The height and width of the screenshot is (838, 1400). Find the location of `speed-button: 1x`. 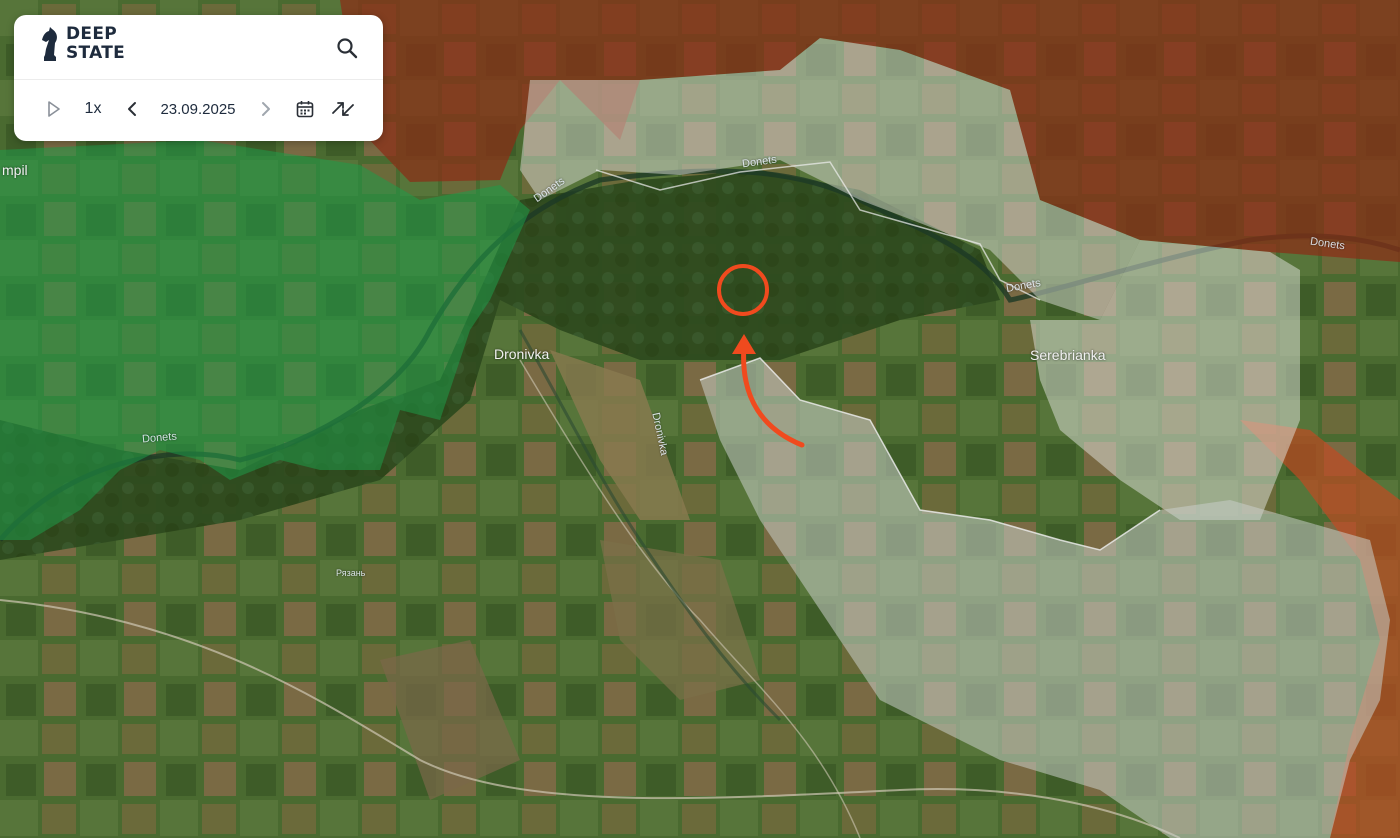

speed-button: 1x is located at coordinates (93, 109).